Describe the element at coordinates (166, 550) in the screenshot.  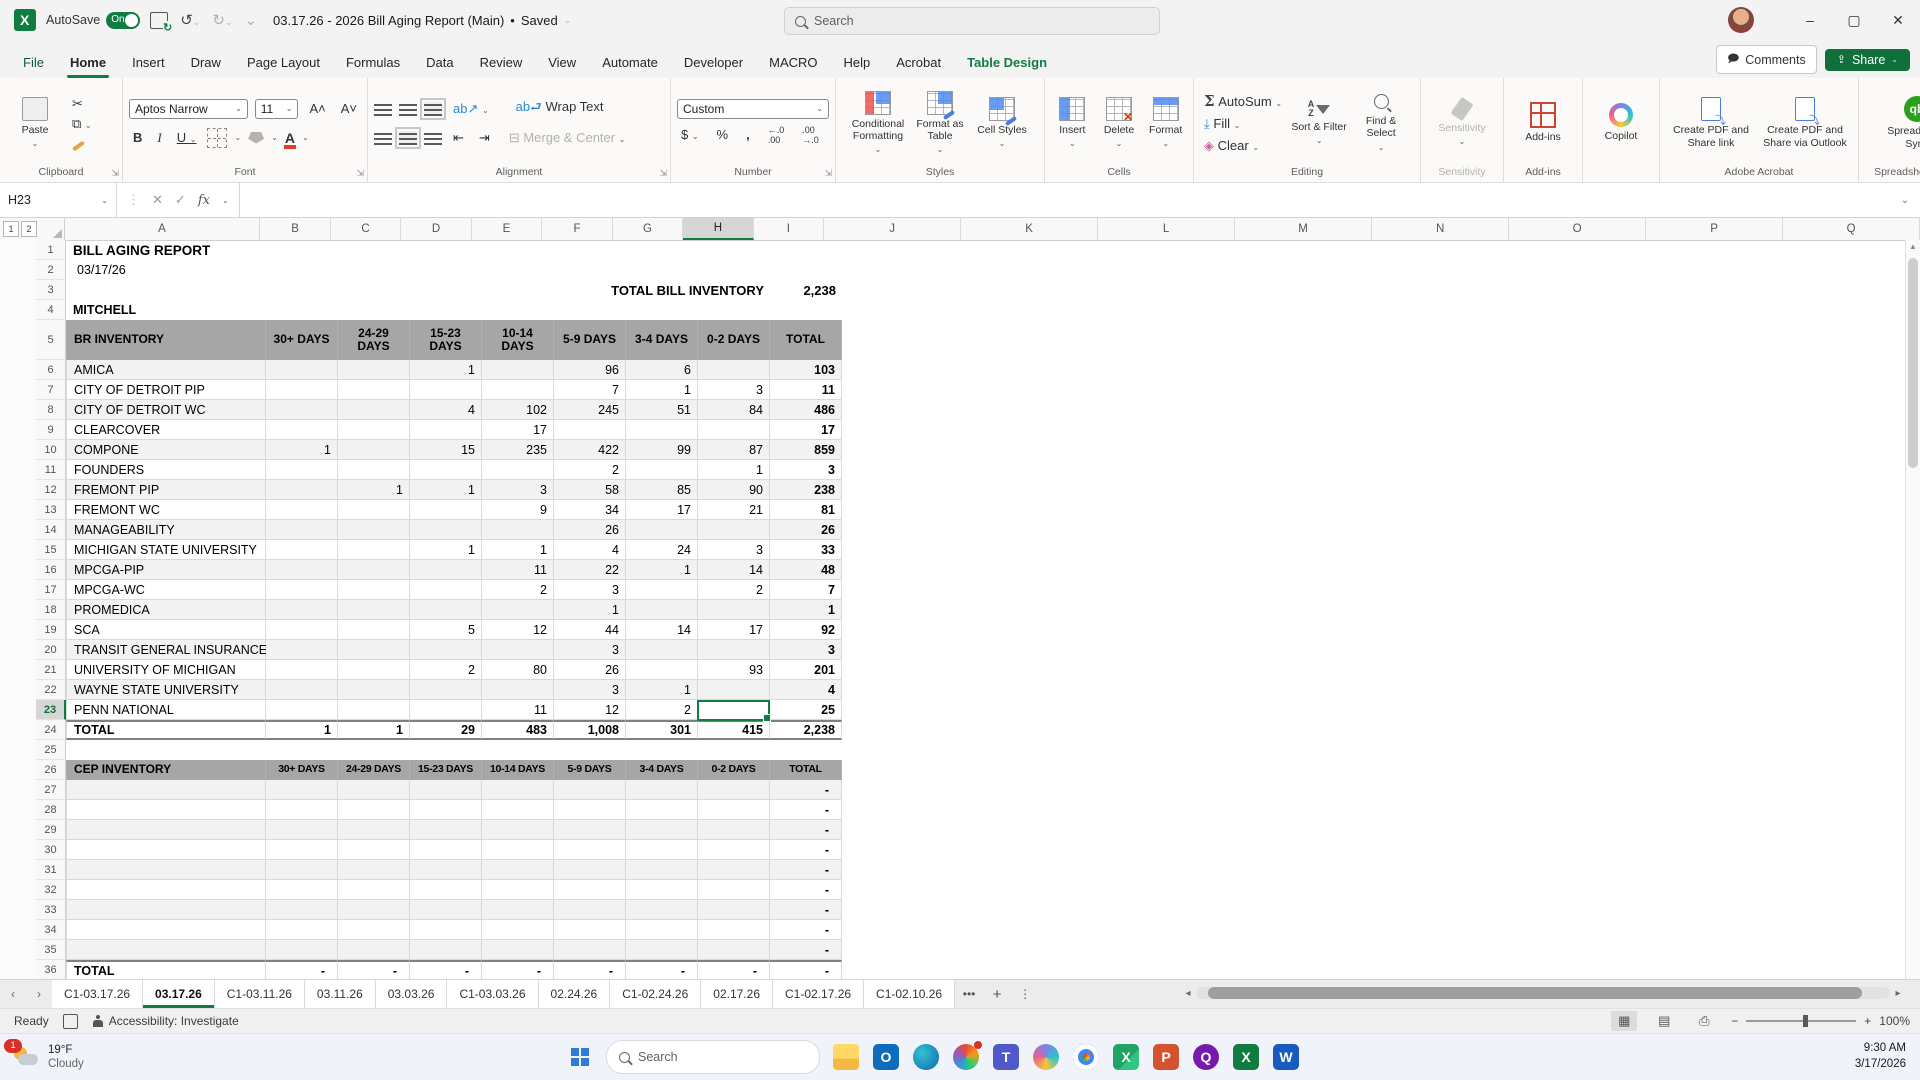
I see `br-row-name: MICHIGAN STATE UNIVERSITY` at that location.